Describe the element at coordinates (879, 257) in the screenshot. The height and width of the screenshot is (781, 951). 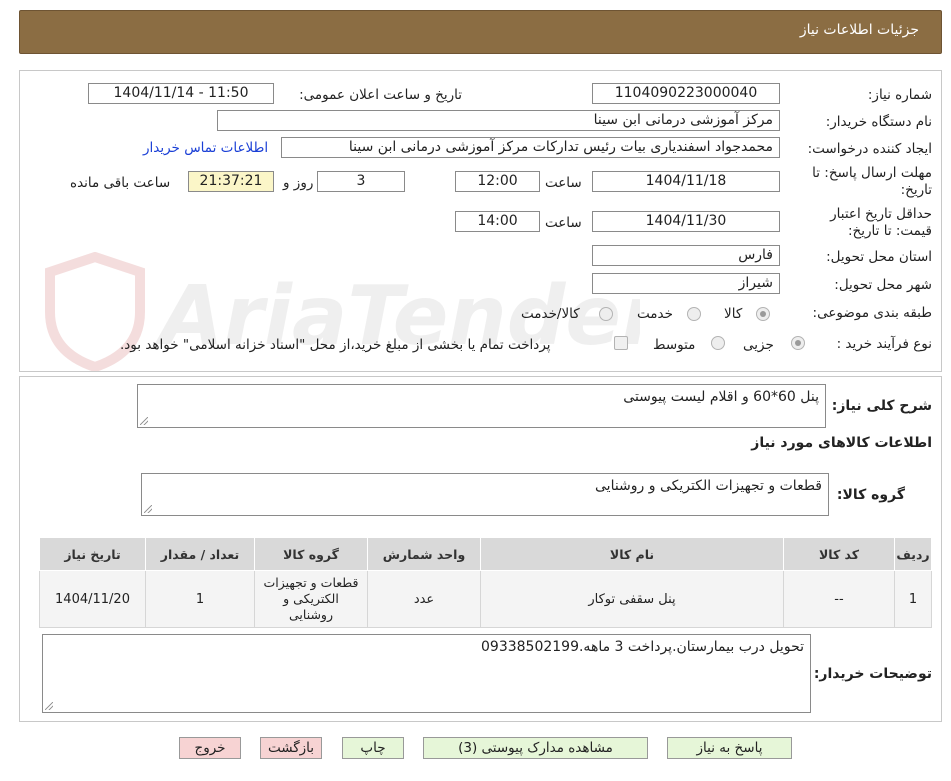
I see `province-label: استان محل تحویل:` at that location.